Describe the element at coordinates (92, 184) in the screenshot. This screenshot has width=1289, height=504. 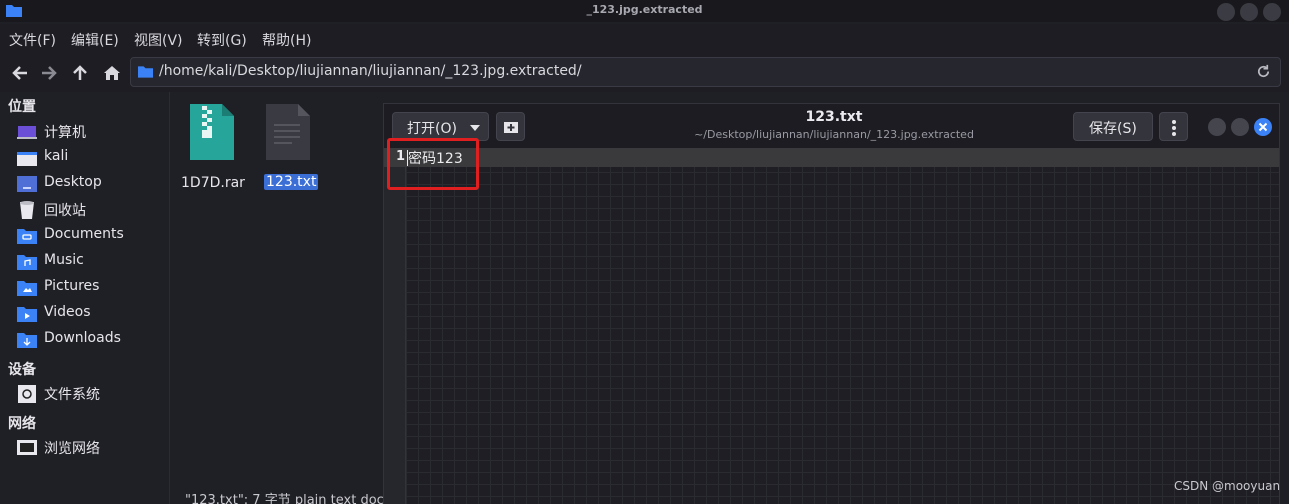
I see `sidebar-item-desktop: Desktop` at that location.